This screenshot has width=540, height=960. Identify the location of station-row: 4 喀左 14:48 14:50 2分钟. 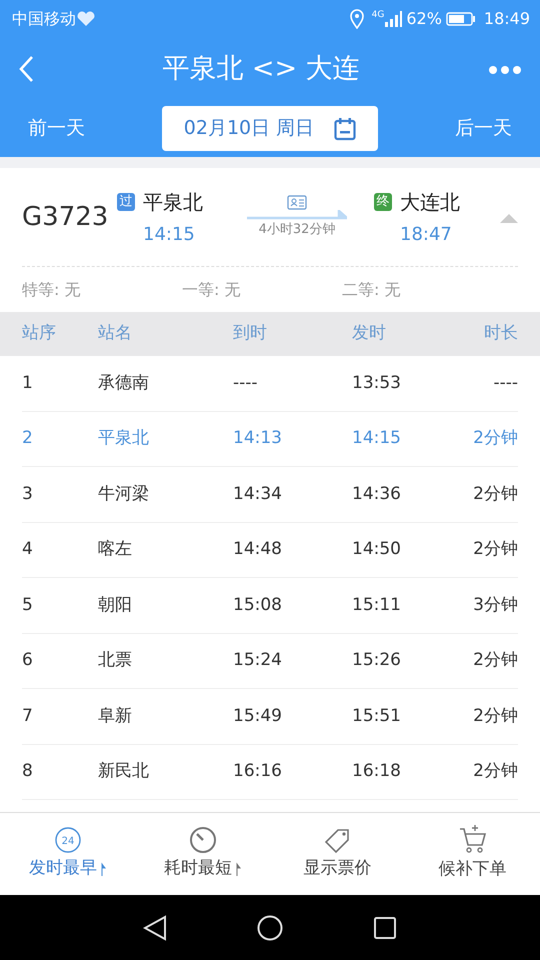
(270, 550).